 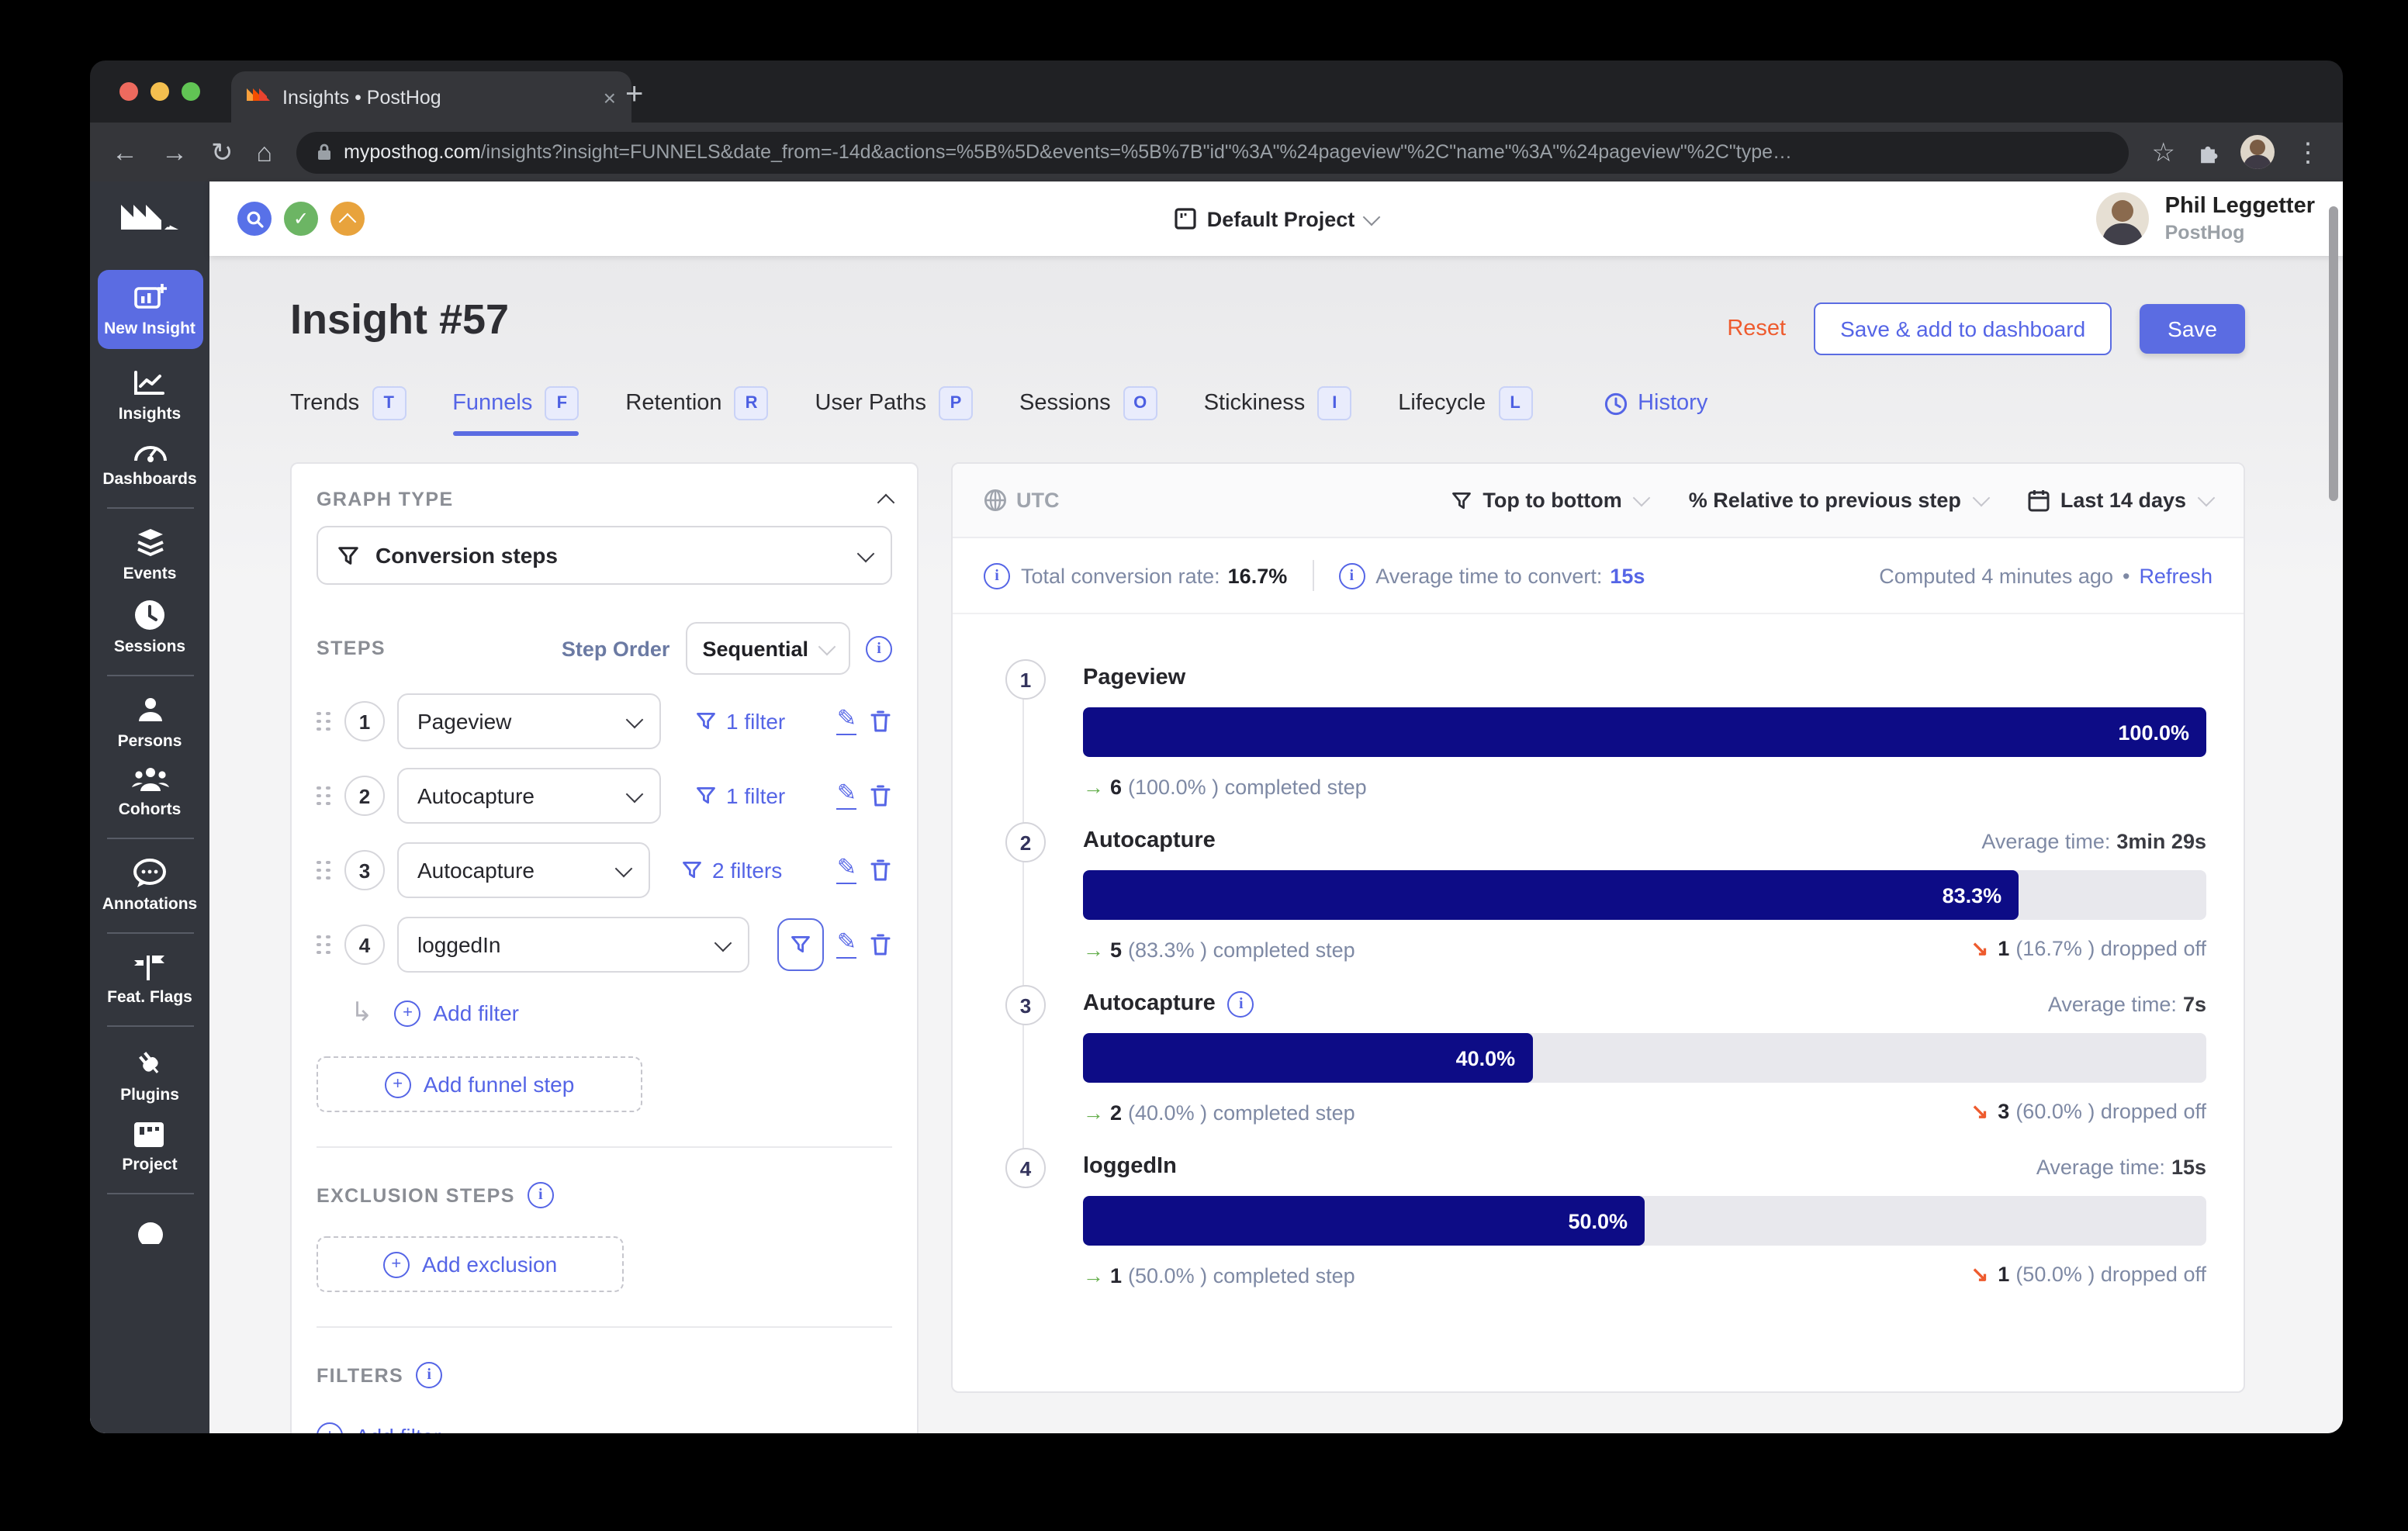 What do you see at coordinates (2110, 948) in the screenshot?
I see `dropped-text: (16.7% ) dropped off` at bounding box center [2110, 948].